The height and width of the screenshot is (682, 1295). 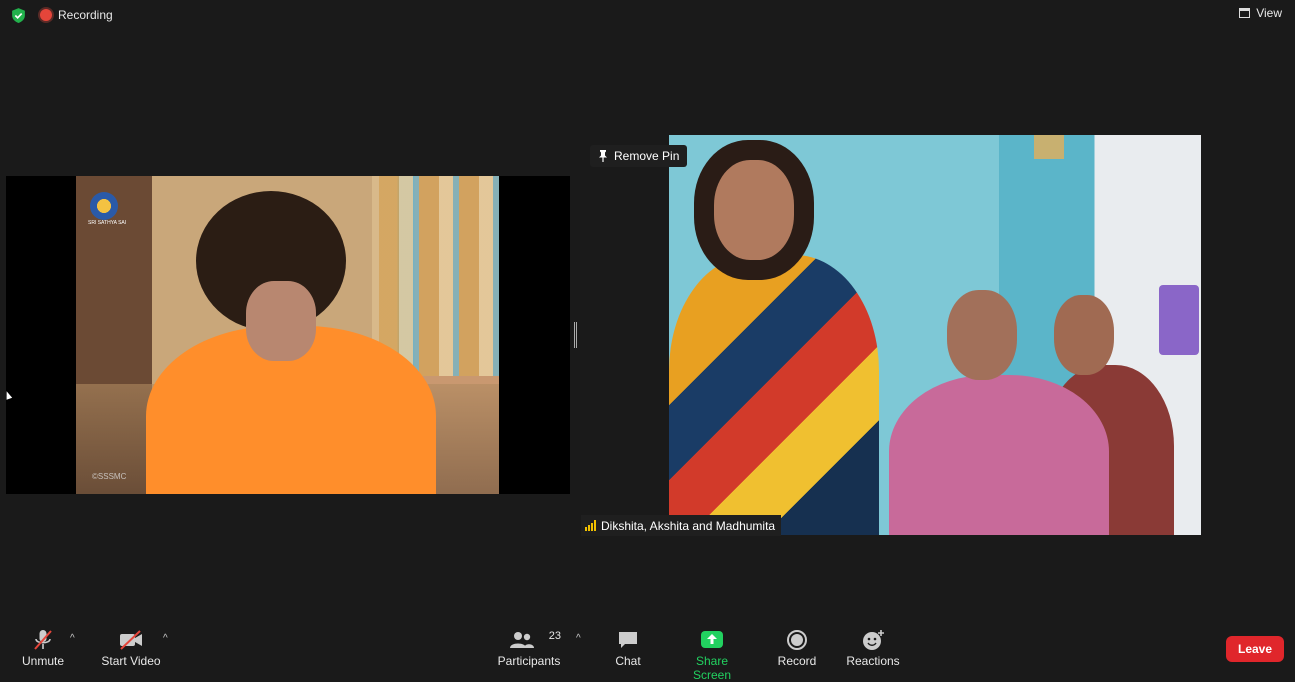 What do you see at coordinates (529, 661) in the screenshot?
I see `participants-label: Participants` at bounding box center [529, 661].